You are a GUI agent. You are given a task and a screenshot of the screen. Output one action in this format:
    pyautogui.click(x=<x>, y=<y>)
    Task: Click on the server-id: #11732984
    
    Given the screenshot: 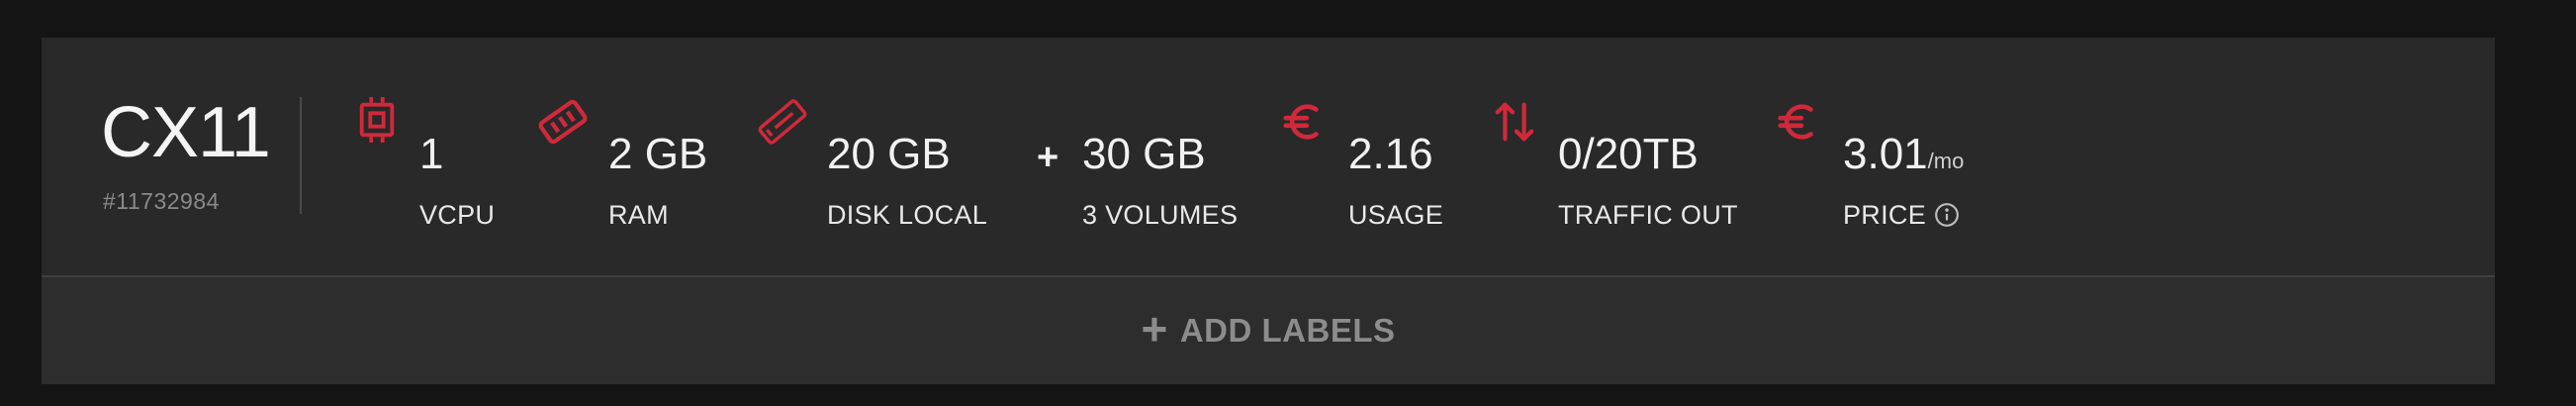 What is the action you would take?
    pyautogui.click(x=162, y=201)
    